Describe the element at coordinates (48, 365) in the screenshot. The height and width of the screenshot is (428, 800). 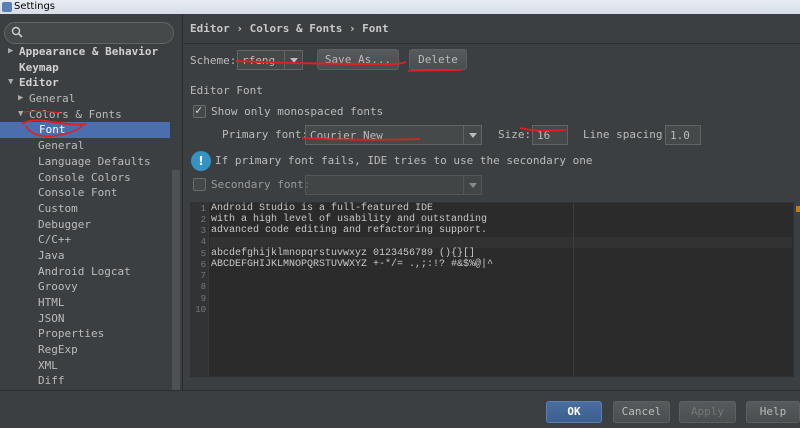
I see `tree-item-label: XML` at that location.